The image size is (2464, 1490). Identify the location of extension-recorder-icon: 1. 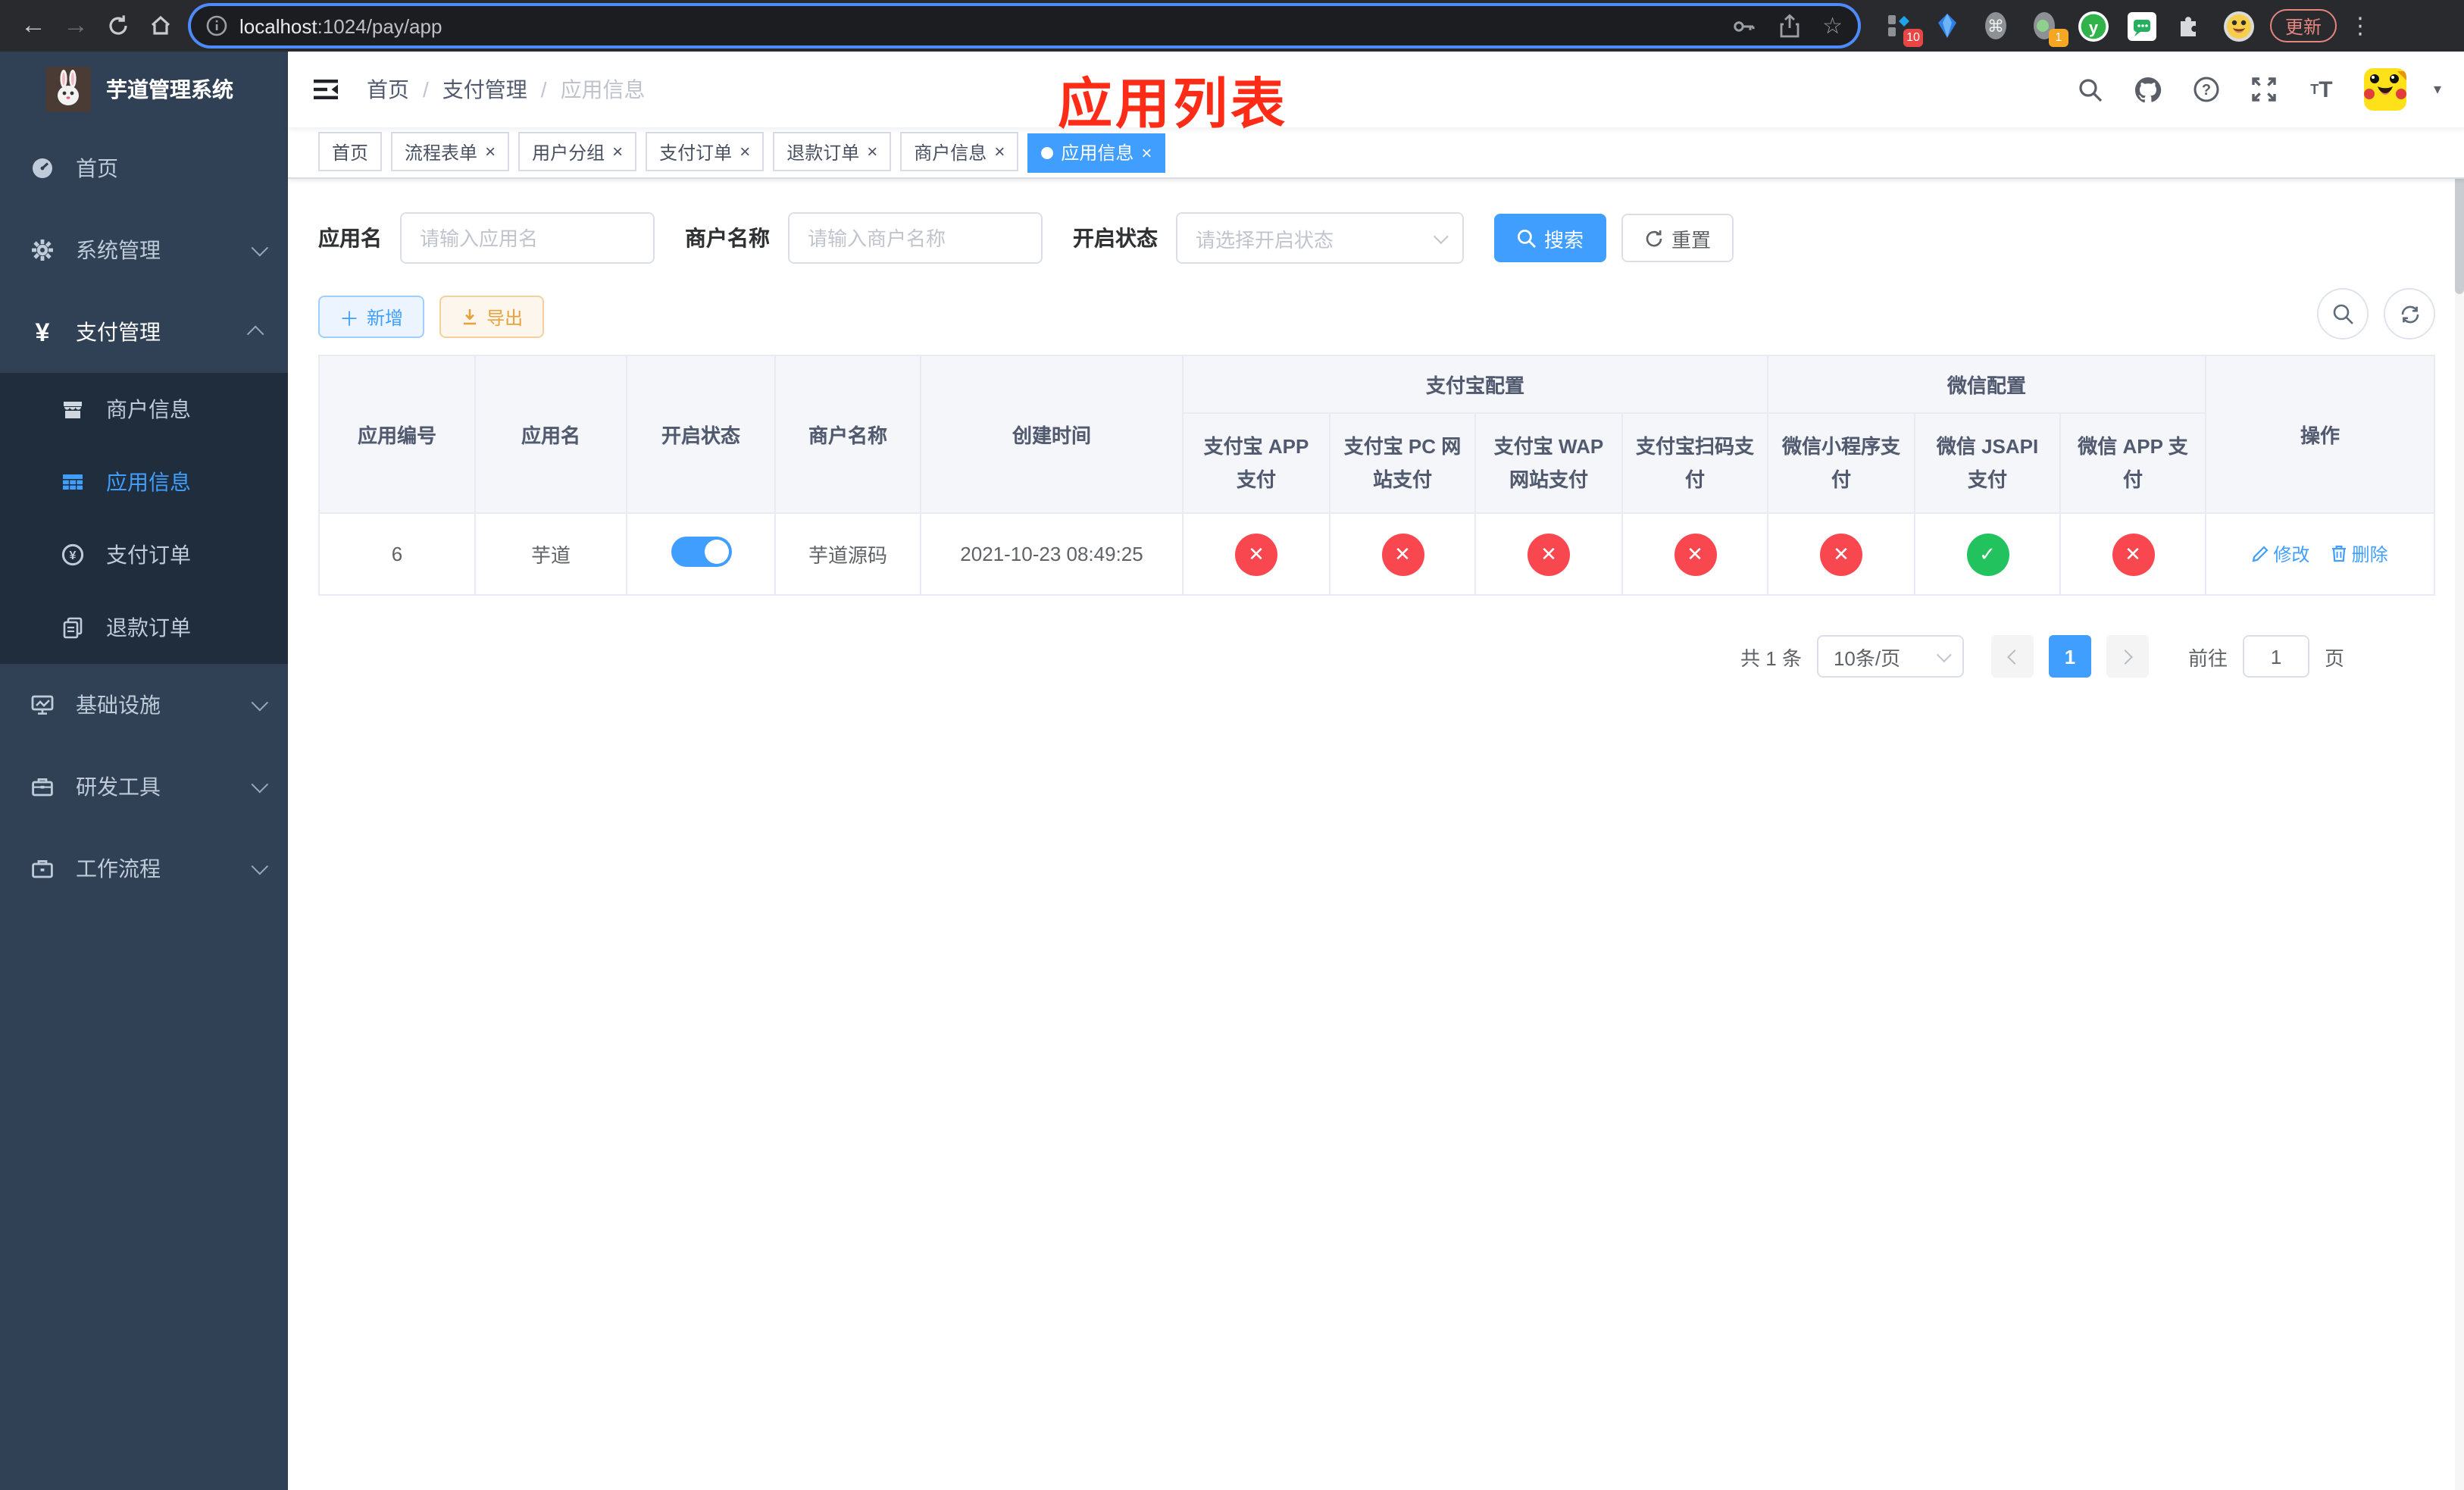
(2048, 28).